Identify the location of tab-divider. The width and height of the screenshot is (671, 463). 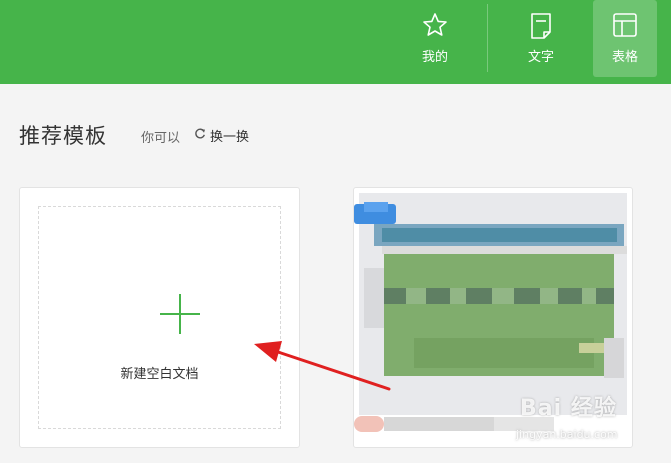
(487, 38).